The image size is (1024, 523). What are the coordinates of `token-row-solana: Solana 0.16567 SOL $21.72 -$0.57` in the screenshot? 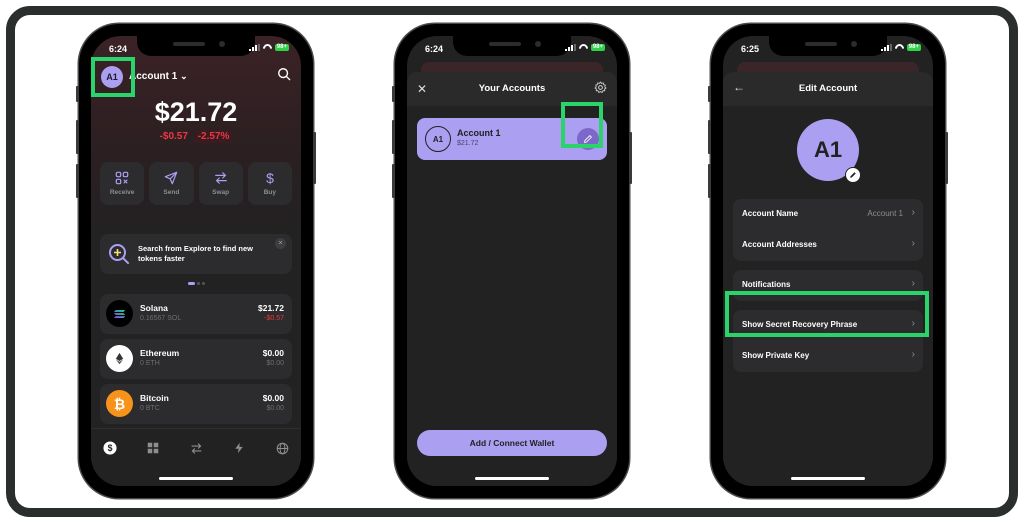 It's located at (196, 314).